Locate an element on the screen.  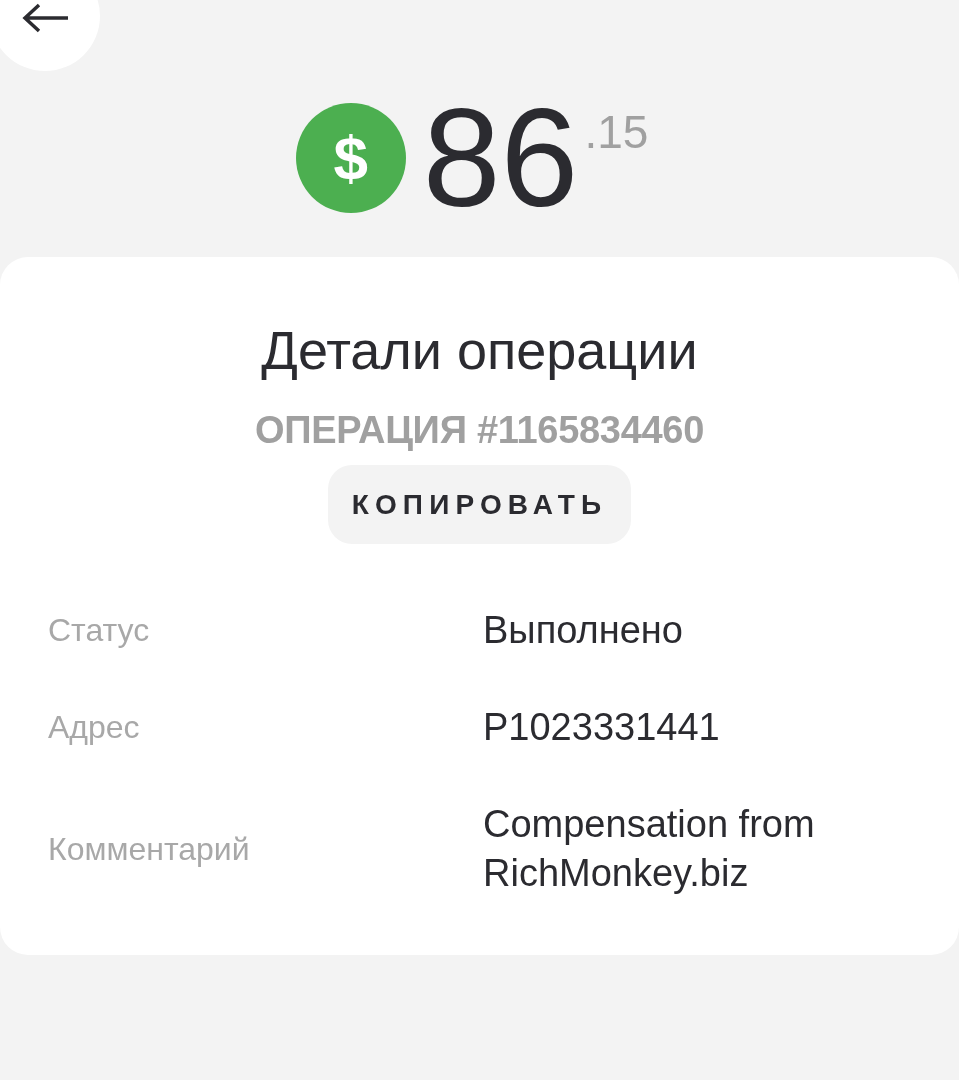
field-value: Compensation from RichMonkey.biz is located at coordinates (649, 849).